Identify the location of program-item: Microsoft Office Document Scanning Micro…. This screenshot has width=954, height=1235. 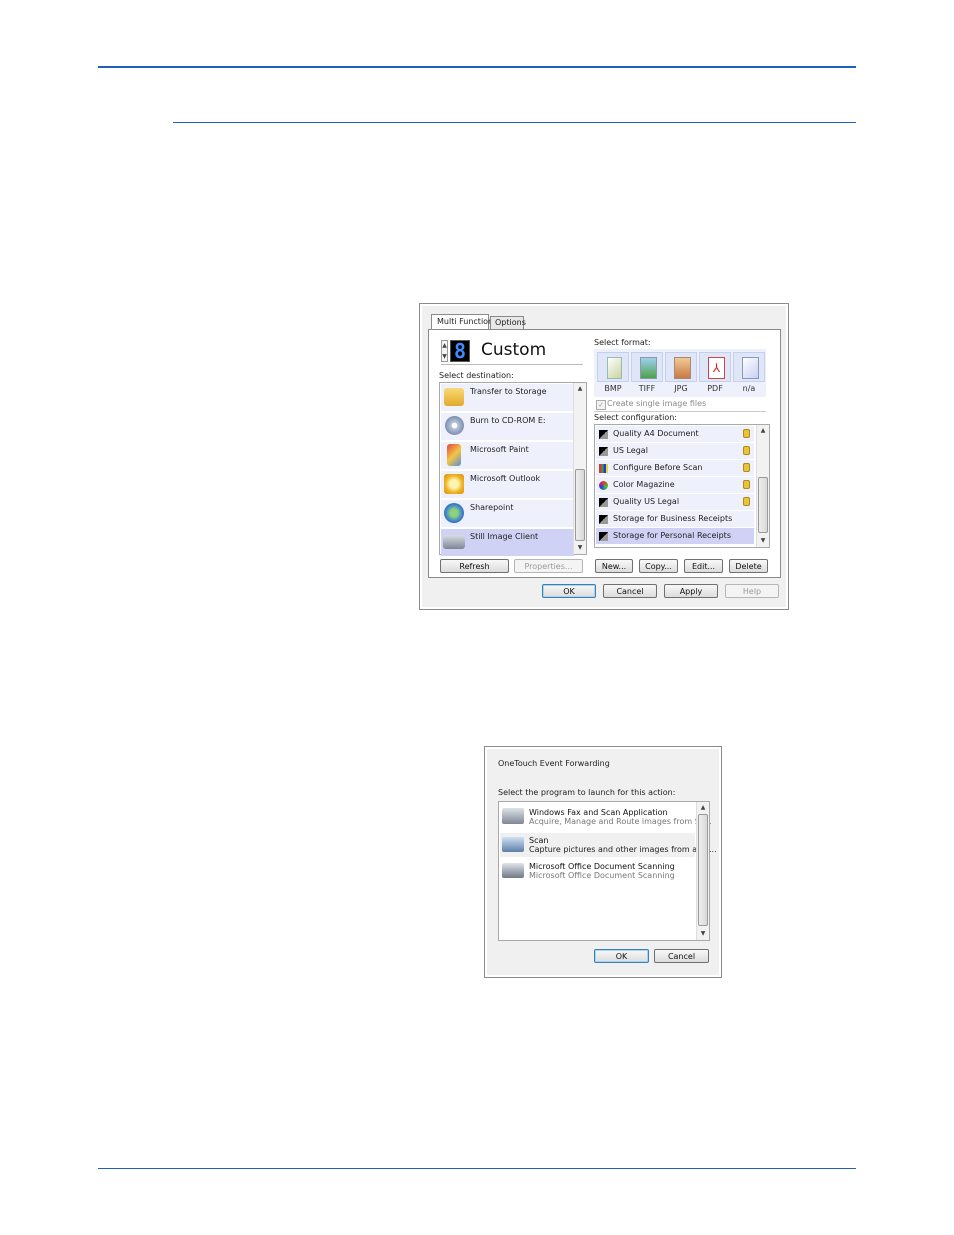
(597, 871).